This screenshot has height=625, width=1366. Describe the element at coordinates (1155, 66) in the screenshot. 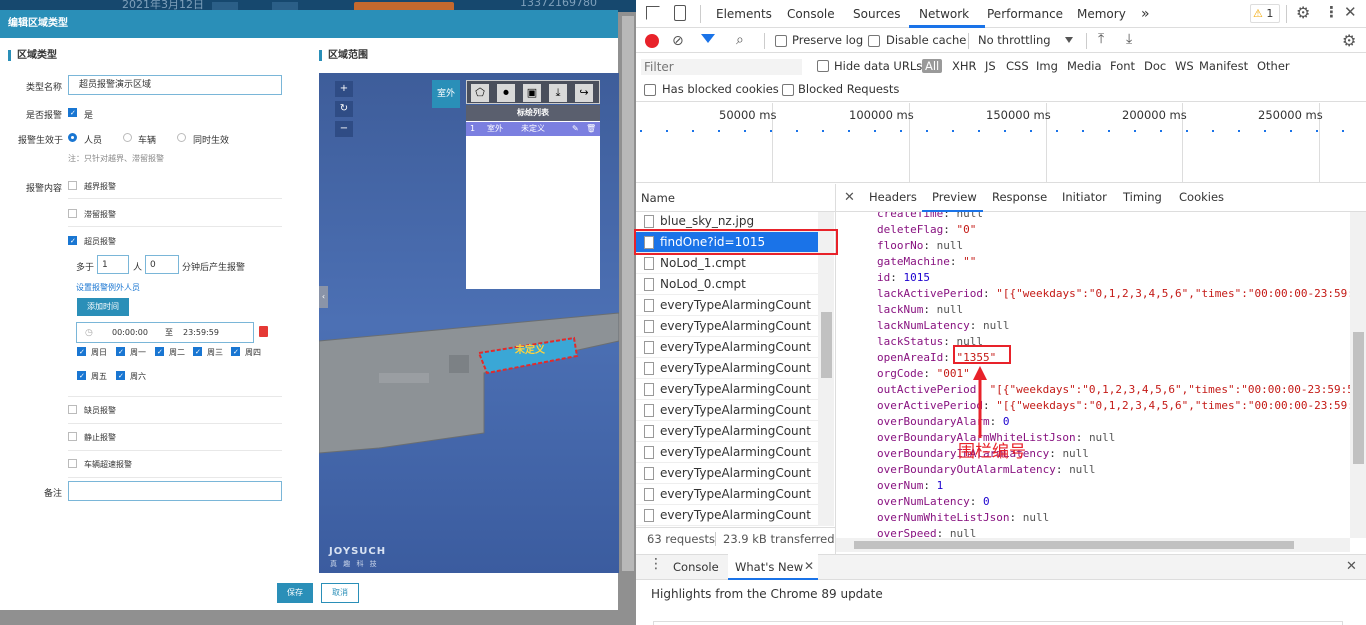

I see `filter-doc: Doc` at that location.